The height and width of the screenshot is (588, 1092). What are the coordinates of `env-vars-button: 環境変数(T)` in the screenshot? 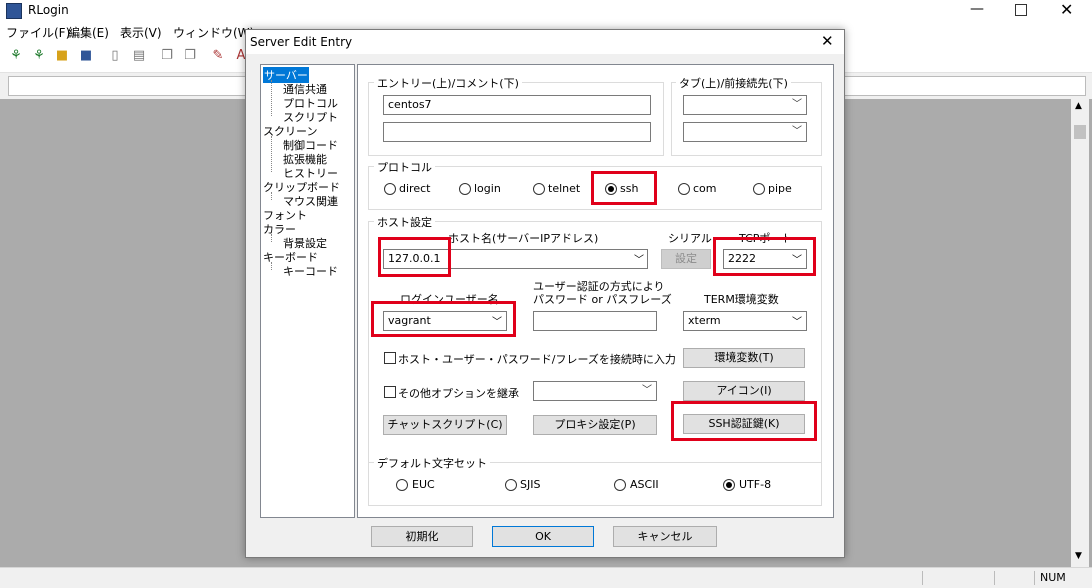 It's located at (744, 358).